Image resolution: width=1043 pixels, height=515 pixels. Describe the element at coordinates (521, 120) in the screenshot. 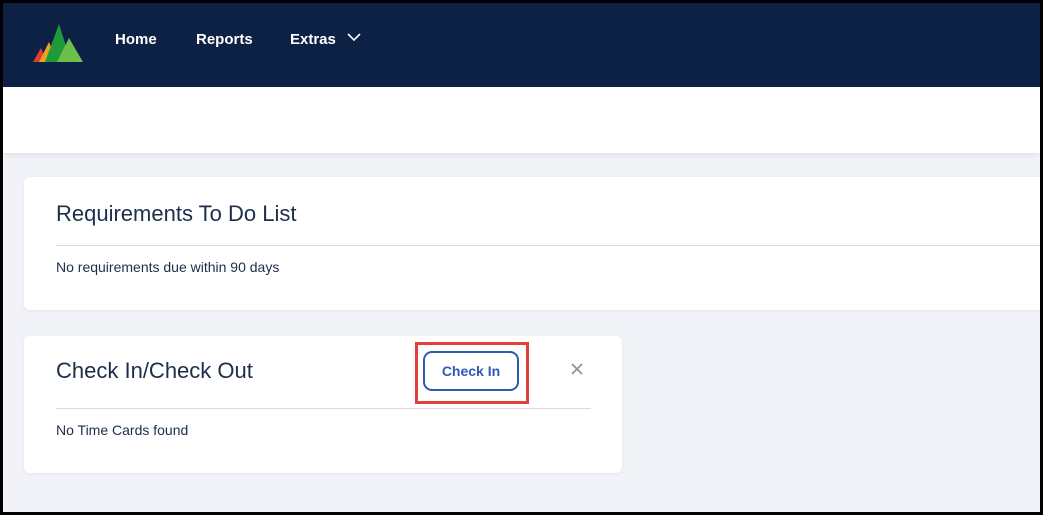

I see `subheader-bar` at that location.